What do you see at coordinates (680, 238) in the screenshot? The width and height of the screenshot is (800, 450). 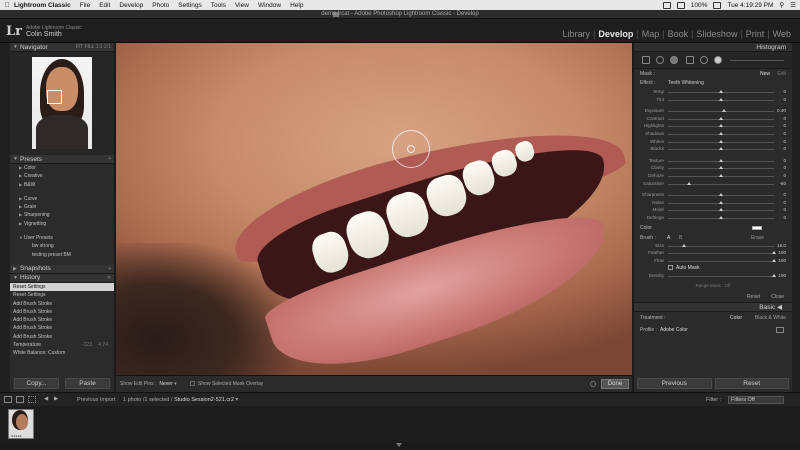 I see `brush-b-button: B` at bounding box center [680, 238].